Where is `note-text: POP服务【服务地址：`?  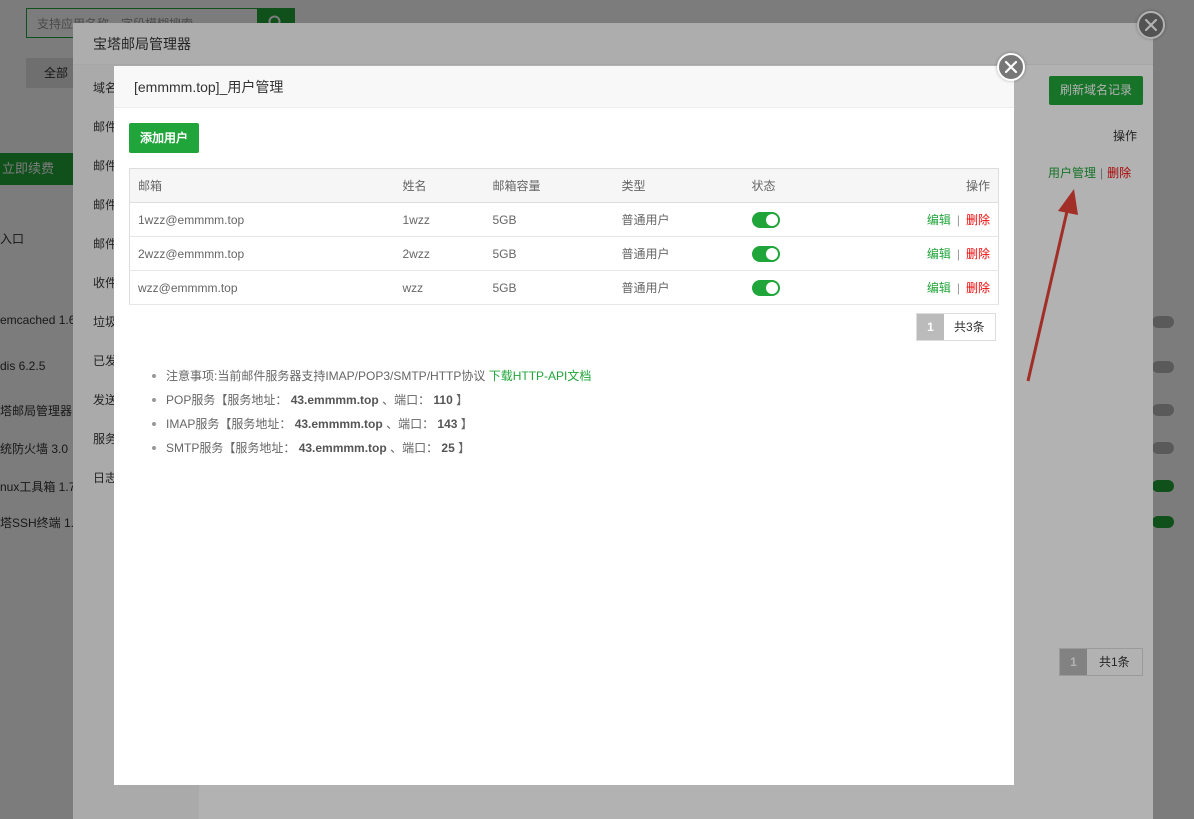
note-text: POP服务【服务地址： is located at coordinates (227, 400).